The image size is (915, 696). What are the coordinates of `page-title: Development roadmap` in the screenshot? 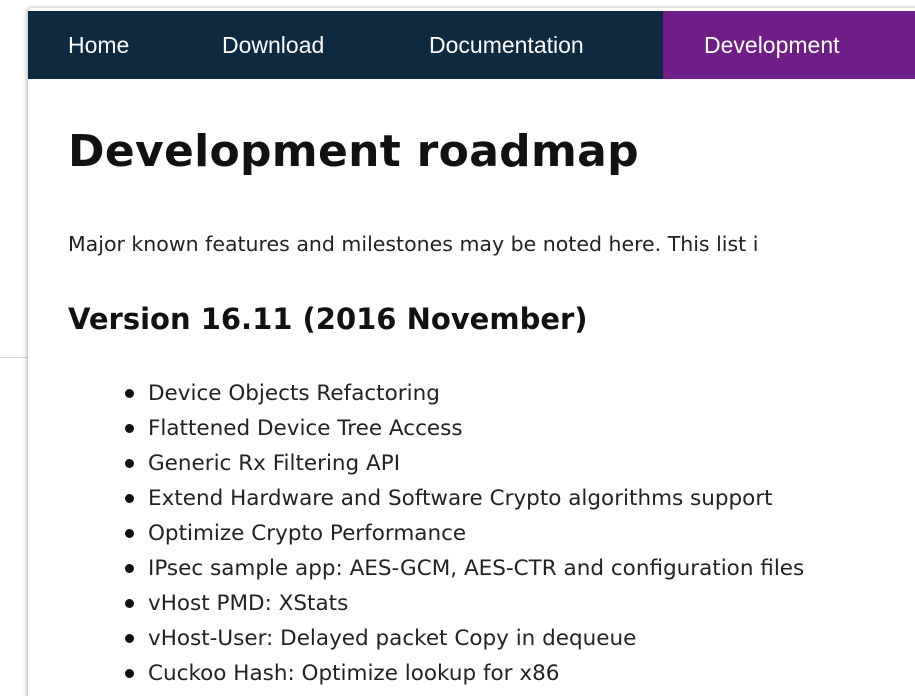 It's located at (353, 151).